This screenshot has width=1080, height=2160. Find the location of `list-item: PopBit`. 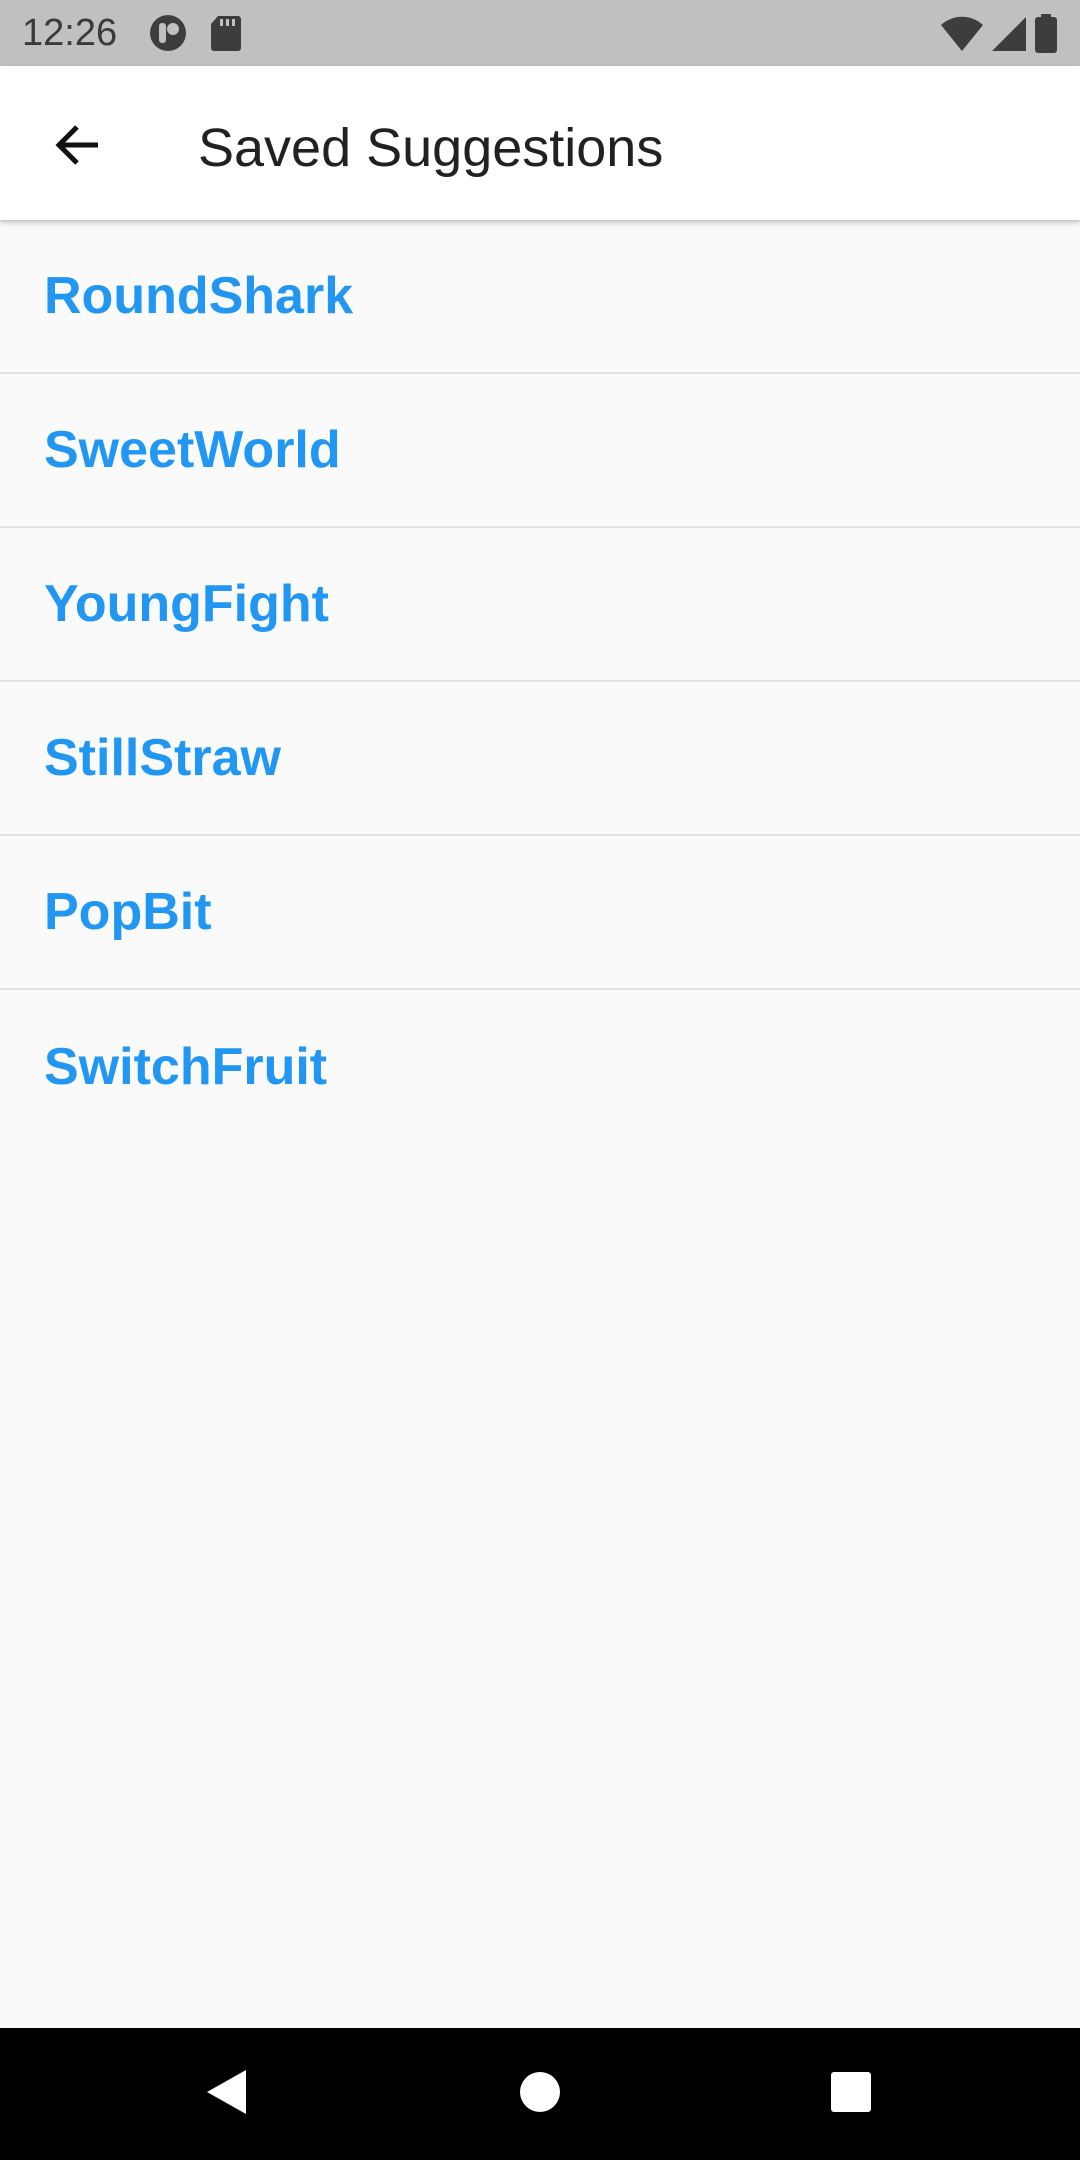

list-item: PopBit is located at coordinates (540, 913).